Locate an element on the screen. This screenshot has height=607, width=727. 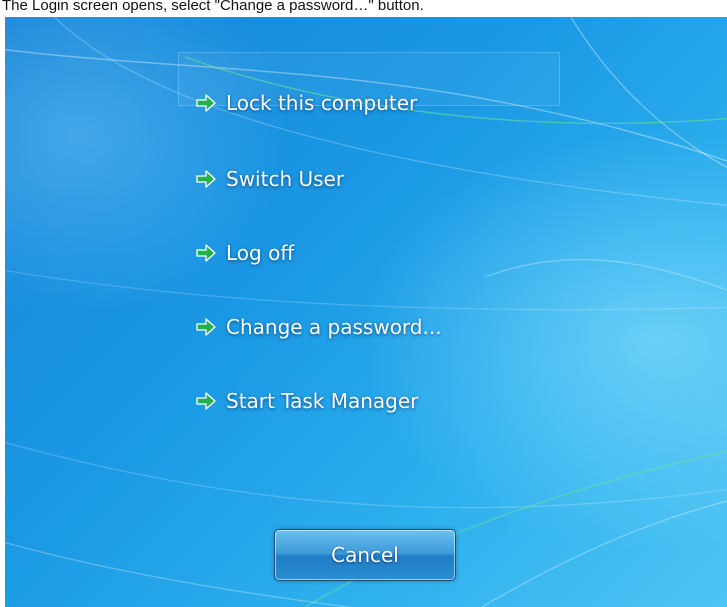
log-off-option: Log off is located at coordinates (244, 253).